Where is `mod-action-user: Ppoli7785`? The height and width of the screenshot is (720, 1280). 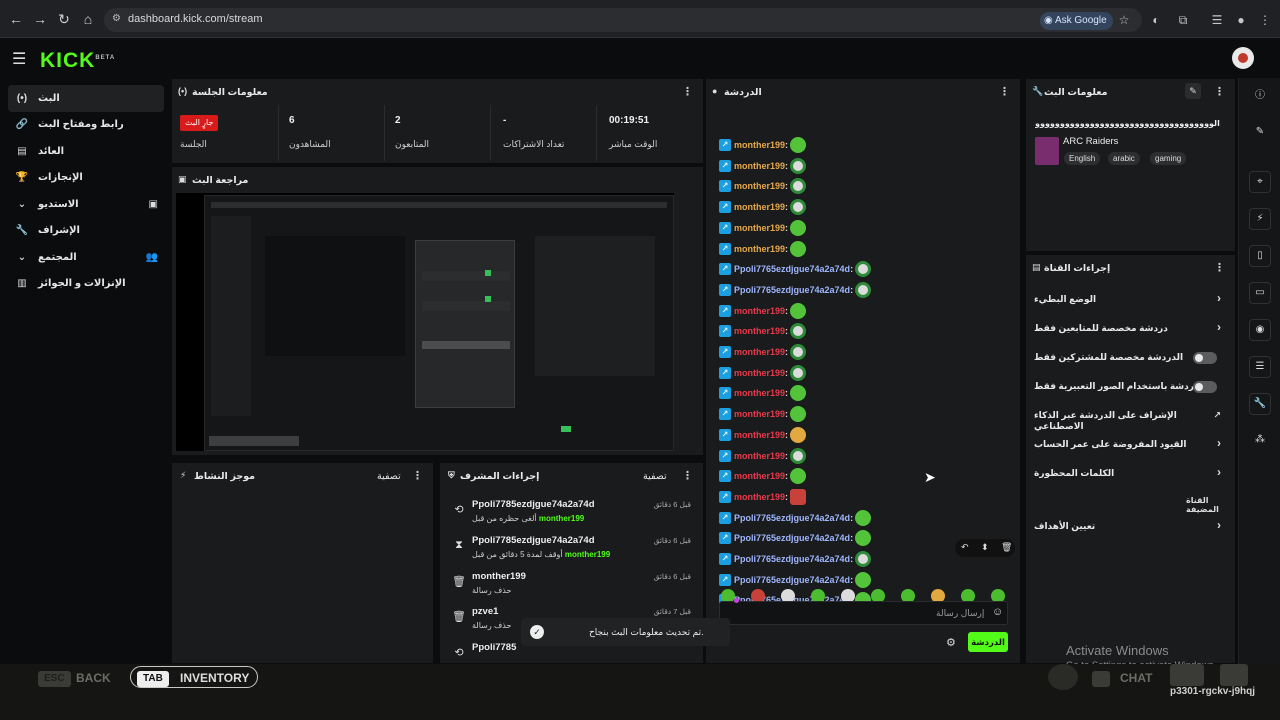 mod-action-user: Ppoli7785 is located at coordinates (494, 647).